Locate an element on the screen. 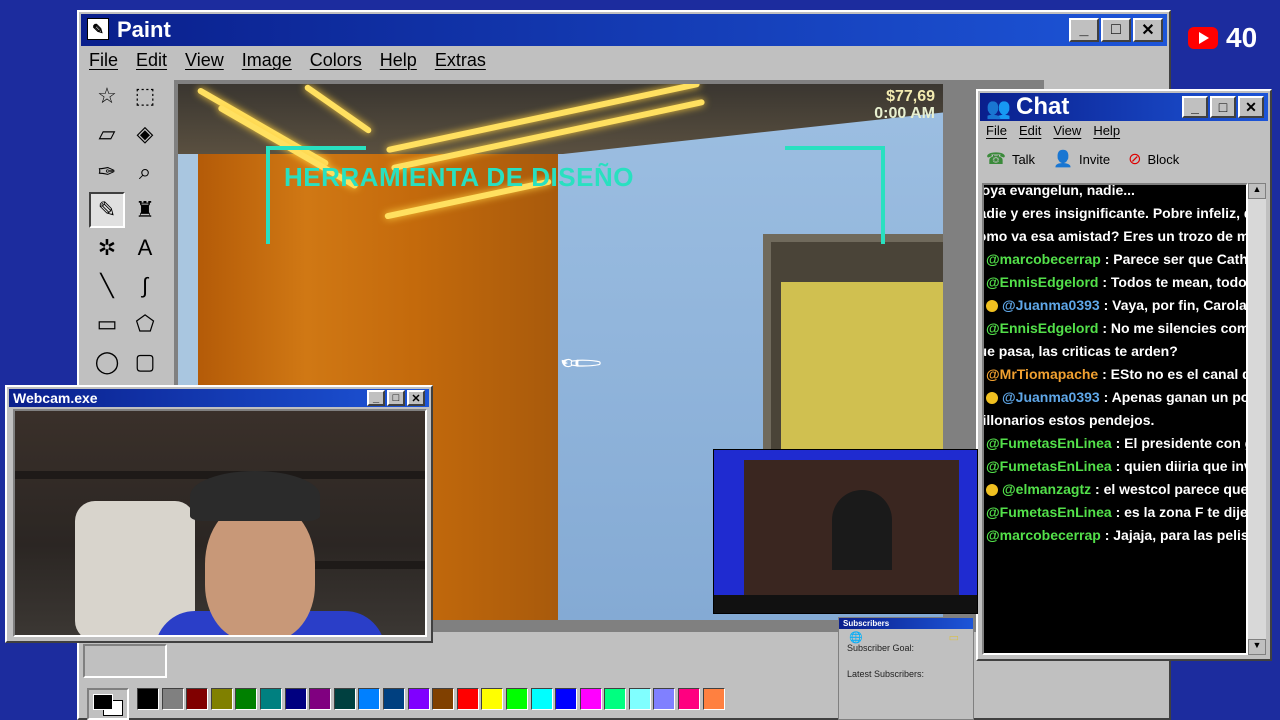 This screenshot has width=1280, height=720. stream-video-overlay is located at coordinates (845, 531).